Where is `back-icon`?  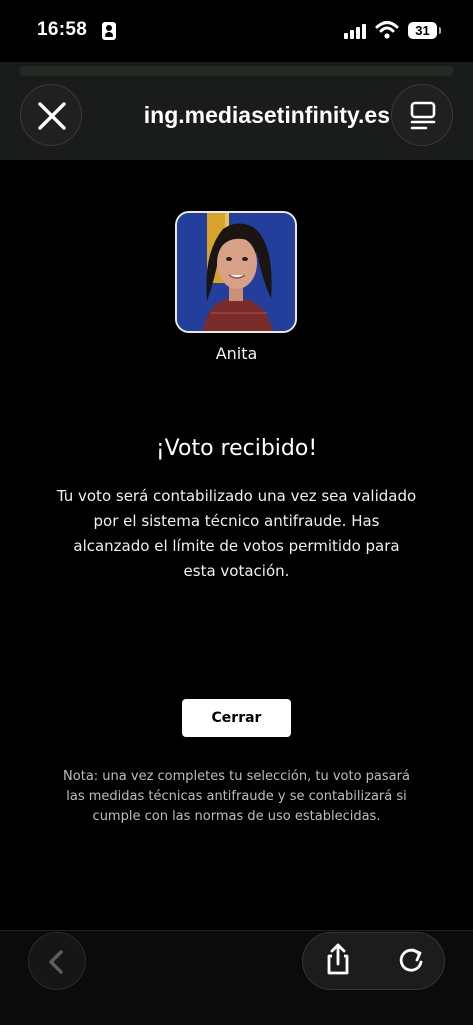
back-icon is located at coordinates (56, 962).